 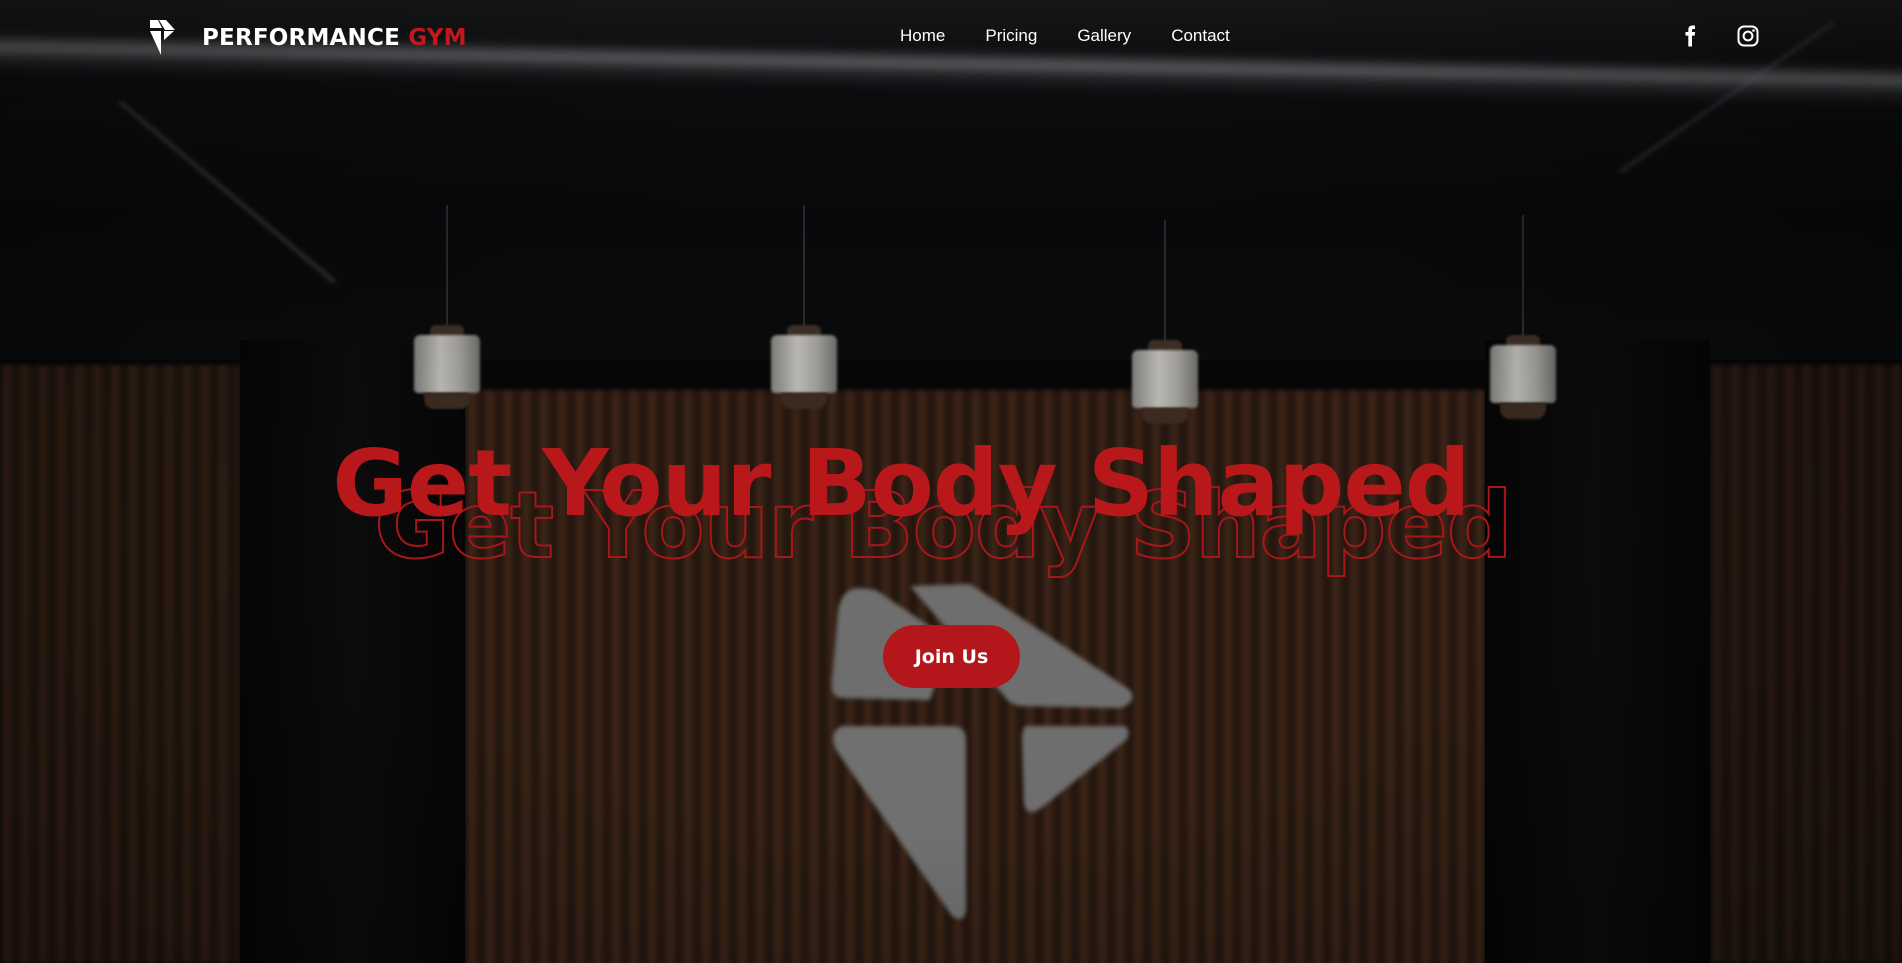 I want to click on nav-link-pricing: Pricing, so click(x=1011, y=36).